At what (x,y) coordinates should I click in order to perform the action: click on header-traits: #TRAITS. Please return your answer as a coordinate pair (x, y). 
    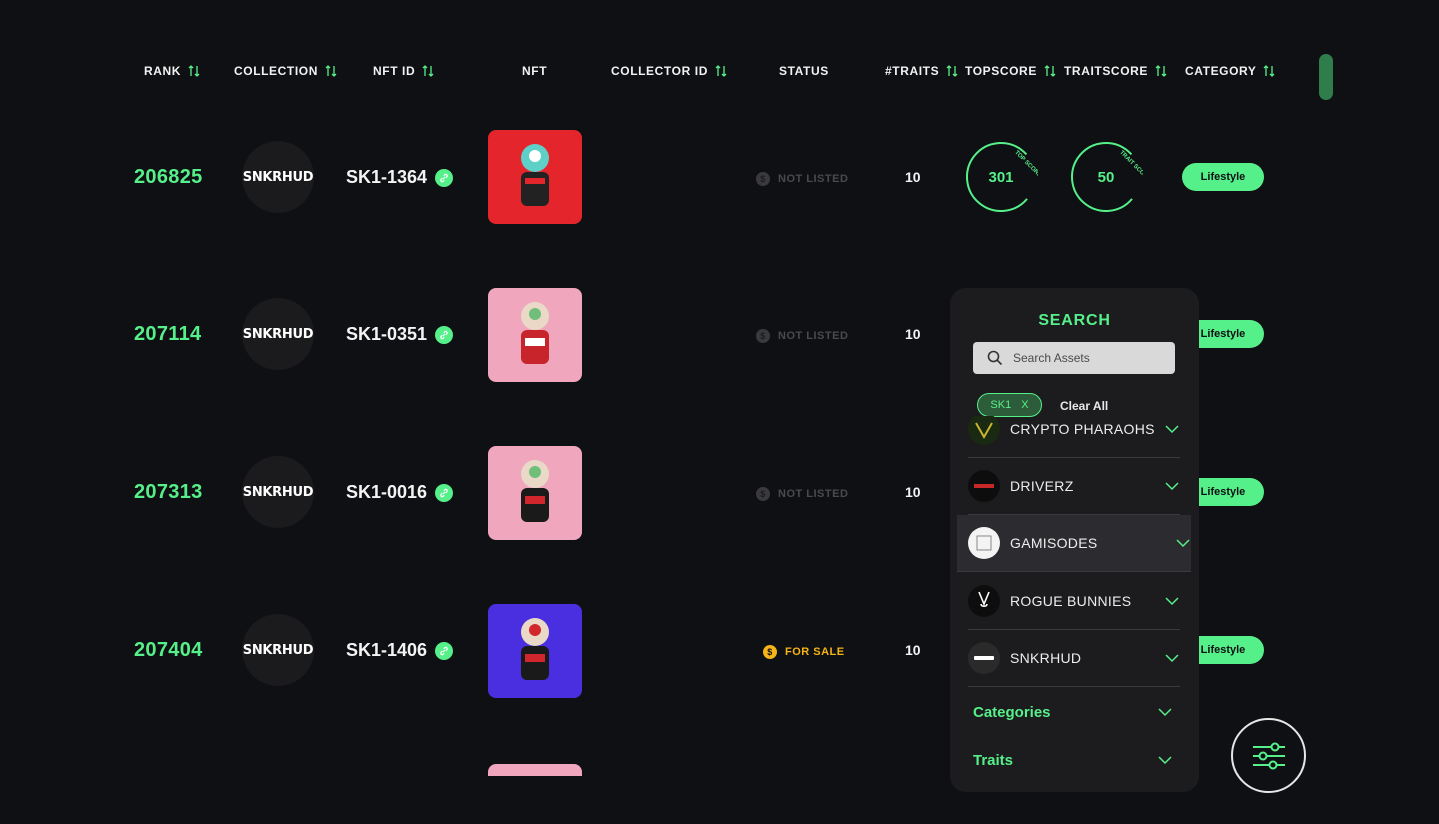
    Looking at the image, I should click on (922, 71).